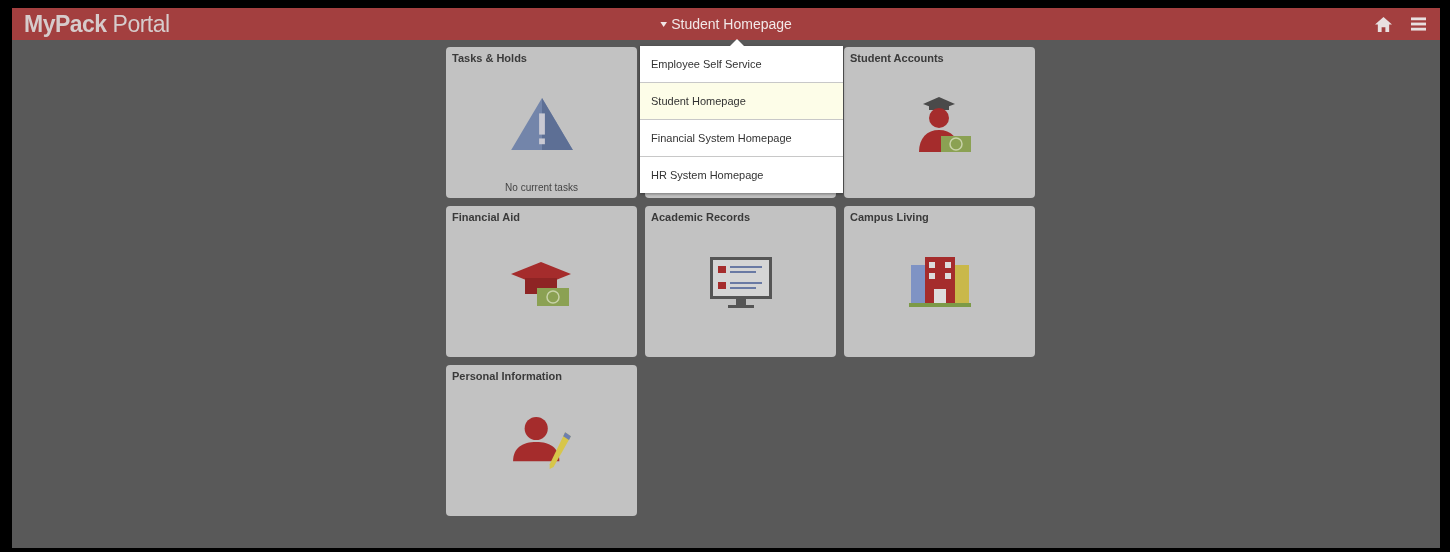 The image size is (1450, 552). Describe the element at coordinates (541, 281) in the screenshot. I see `tile: Financial Aid` at that location.